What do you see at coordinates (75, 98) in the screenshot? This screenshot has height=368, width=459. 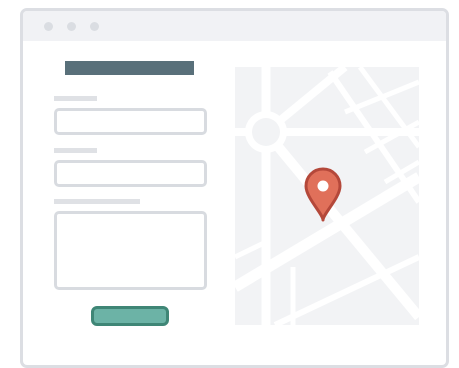 I see `name-field-label` at bounding box center [75, 98].